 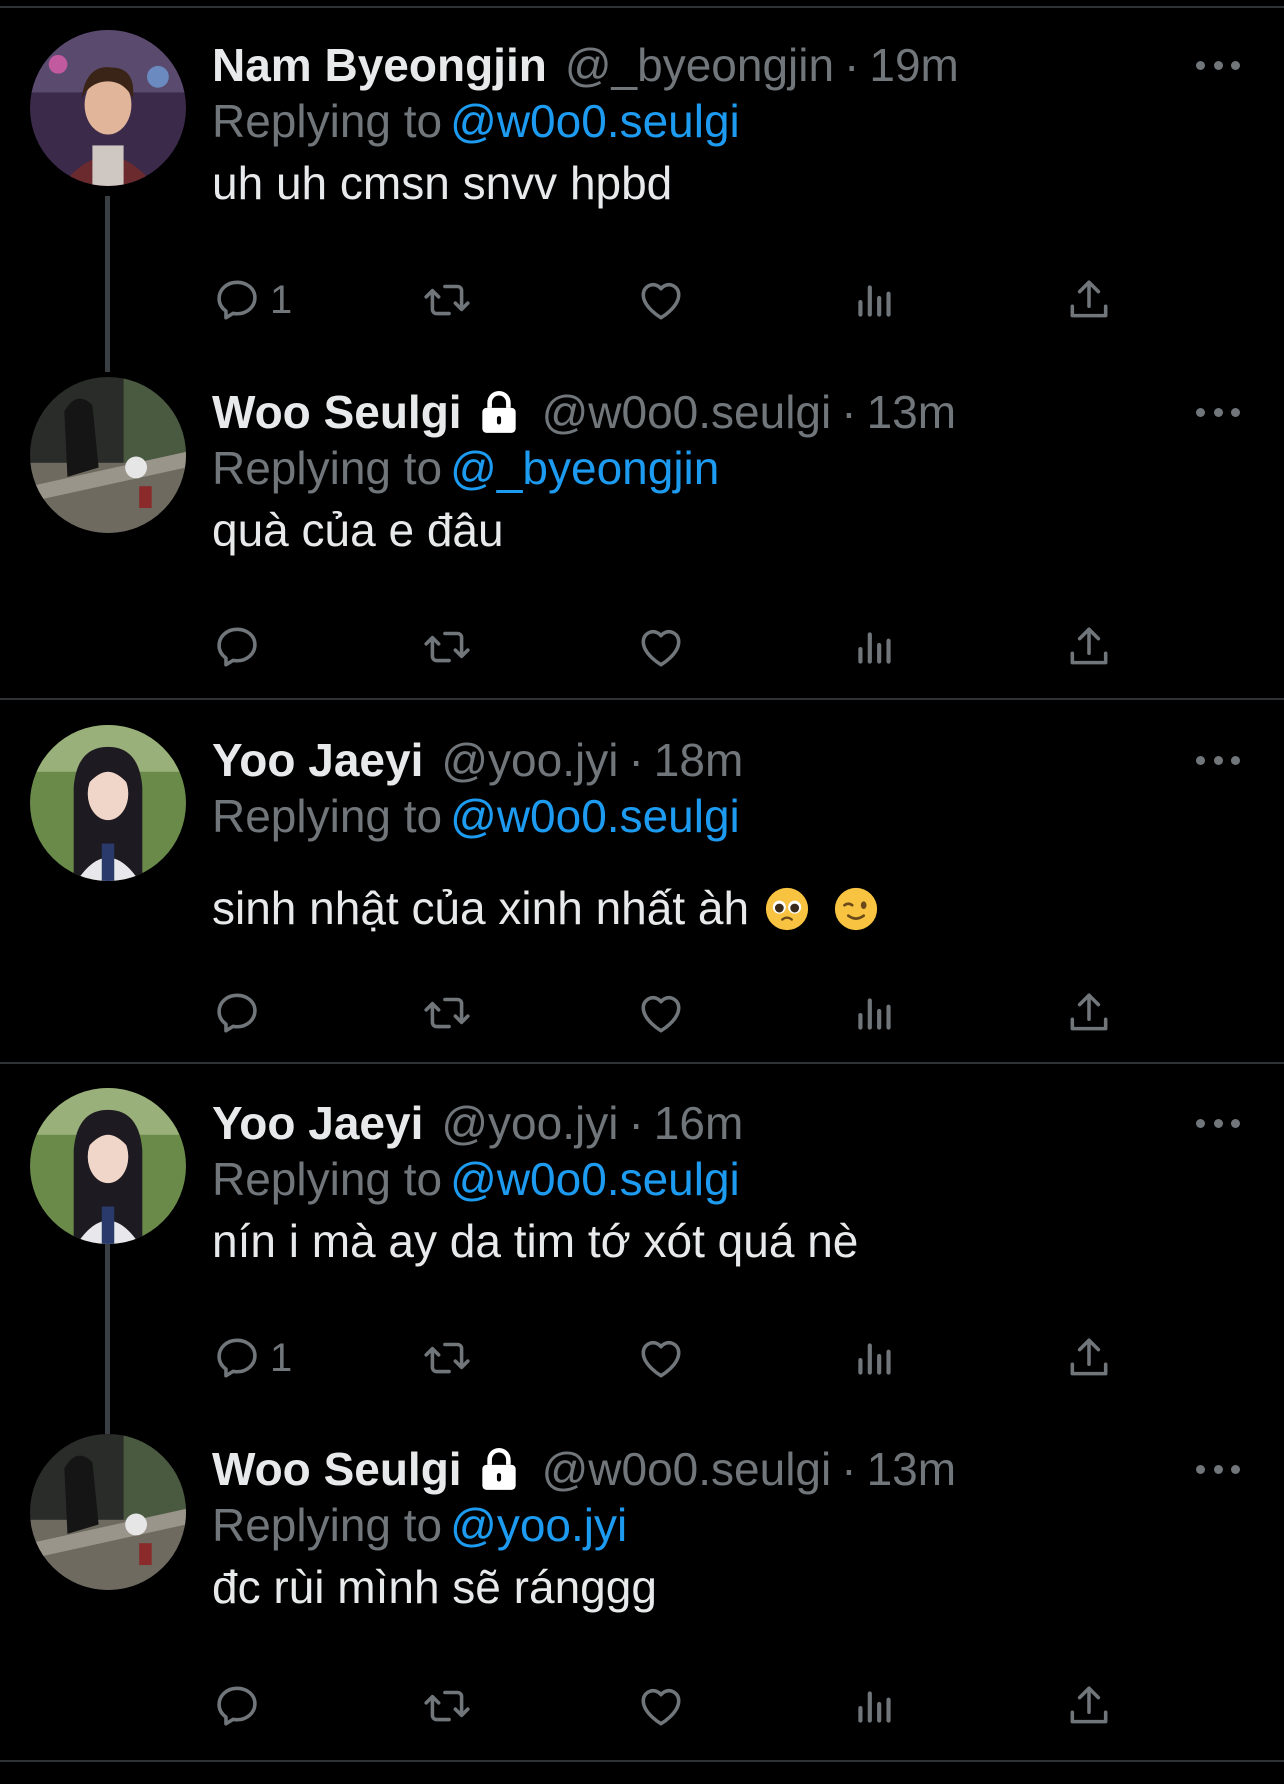 What do you see at coordinates (481, 908) in the screenshot?
I see `tweet-text-content: sinh nhật của xinh nhất àh` at bounding box center [481, 908].